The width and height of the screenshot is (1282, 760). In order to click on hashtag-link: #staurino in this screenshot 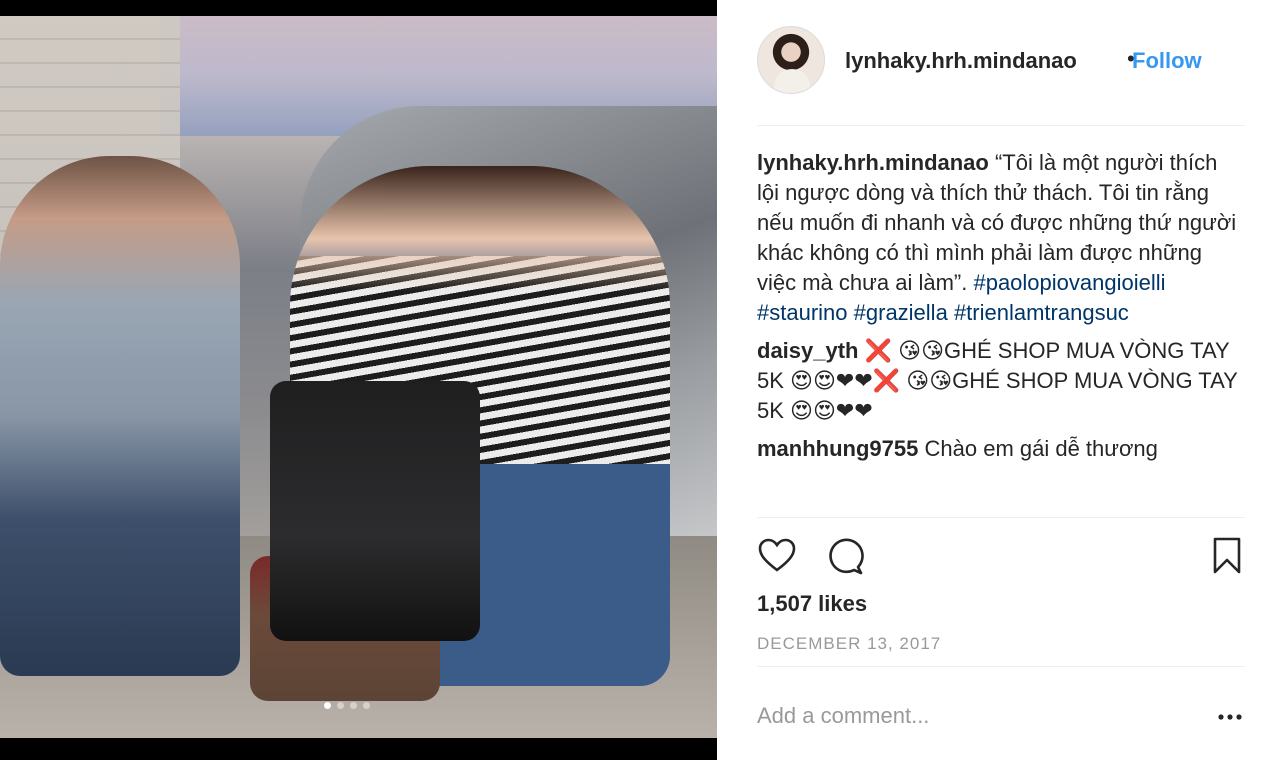, I will do `click(802, 312)`.